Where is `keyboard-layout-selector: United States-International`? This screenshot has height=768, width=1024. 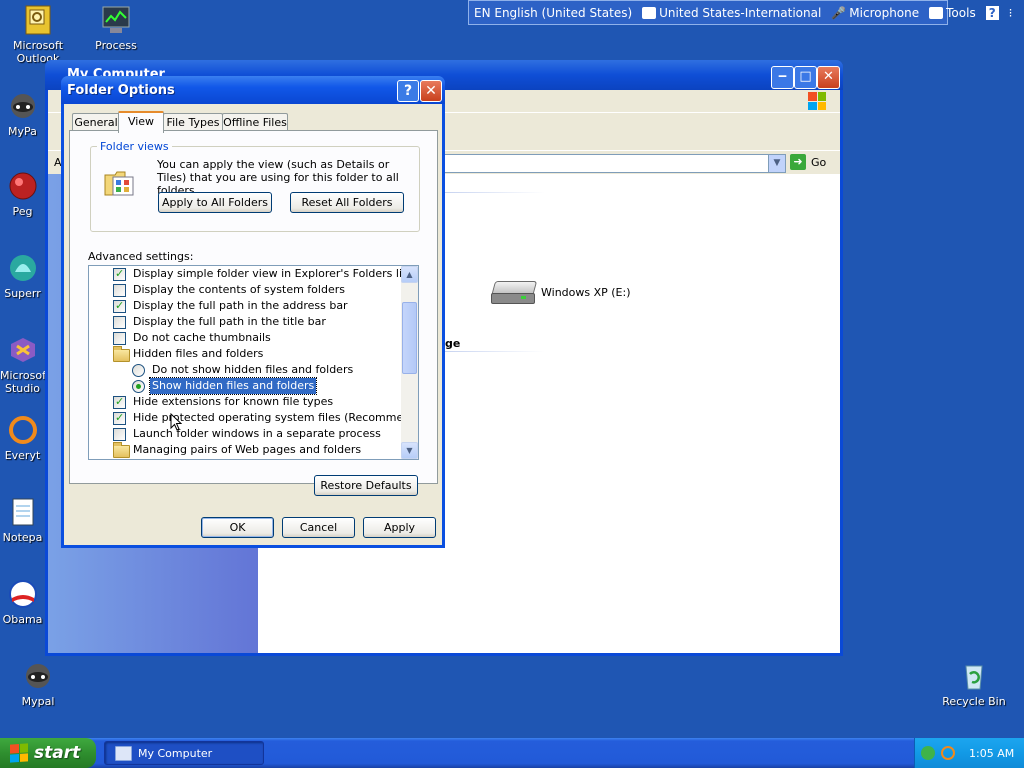 keyboard-layout-selector: United States-International is located at coordinates (731, 13).